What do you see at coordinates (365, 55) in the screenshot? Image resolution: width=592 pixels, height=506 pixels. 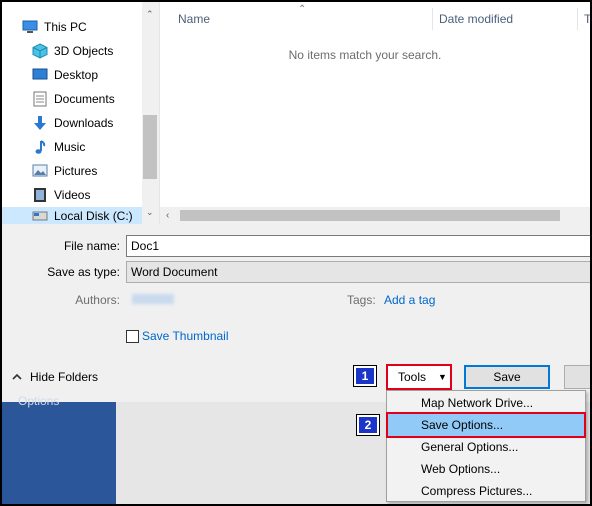 I see `empty-search-message: No items match your search.` at bounding box center [365, 55].